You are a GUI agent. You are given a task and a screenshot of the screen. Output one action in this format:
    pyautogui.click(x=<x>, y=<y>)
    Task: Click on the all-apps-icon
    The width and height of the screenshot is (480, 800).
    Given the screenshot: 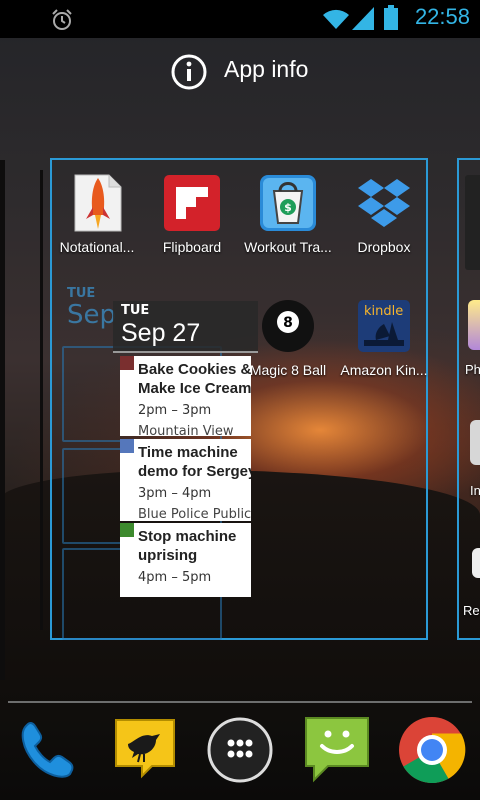 What is the action you would take?
    pyautogui.click(x=240, y=750)
    